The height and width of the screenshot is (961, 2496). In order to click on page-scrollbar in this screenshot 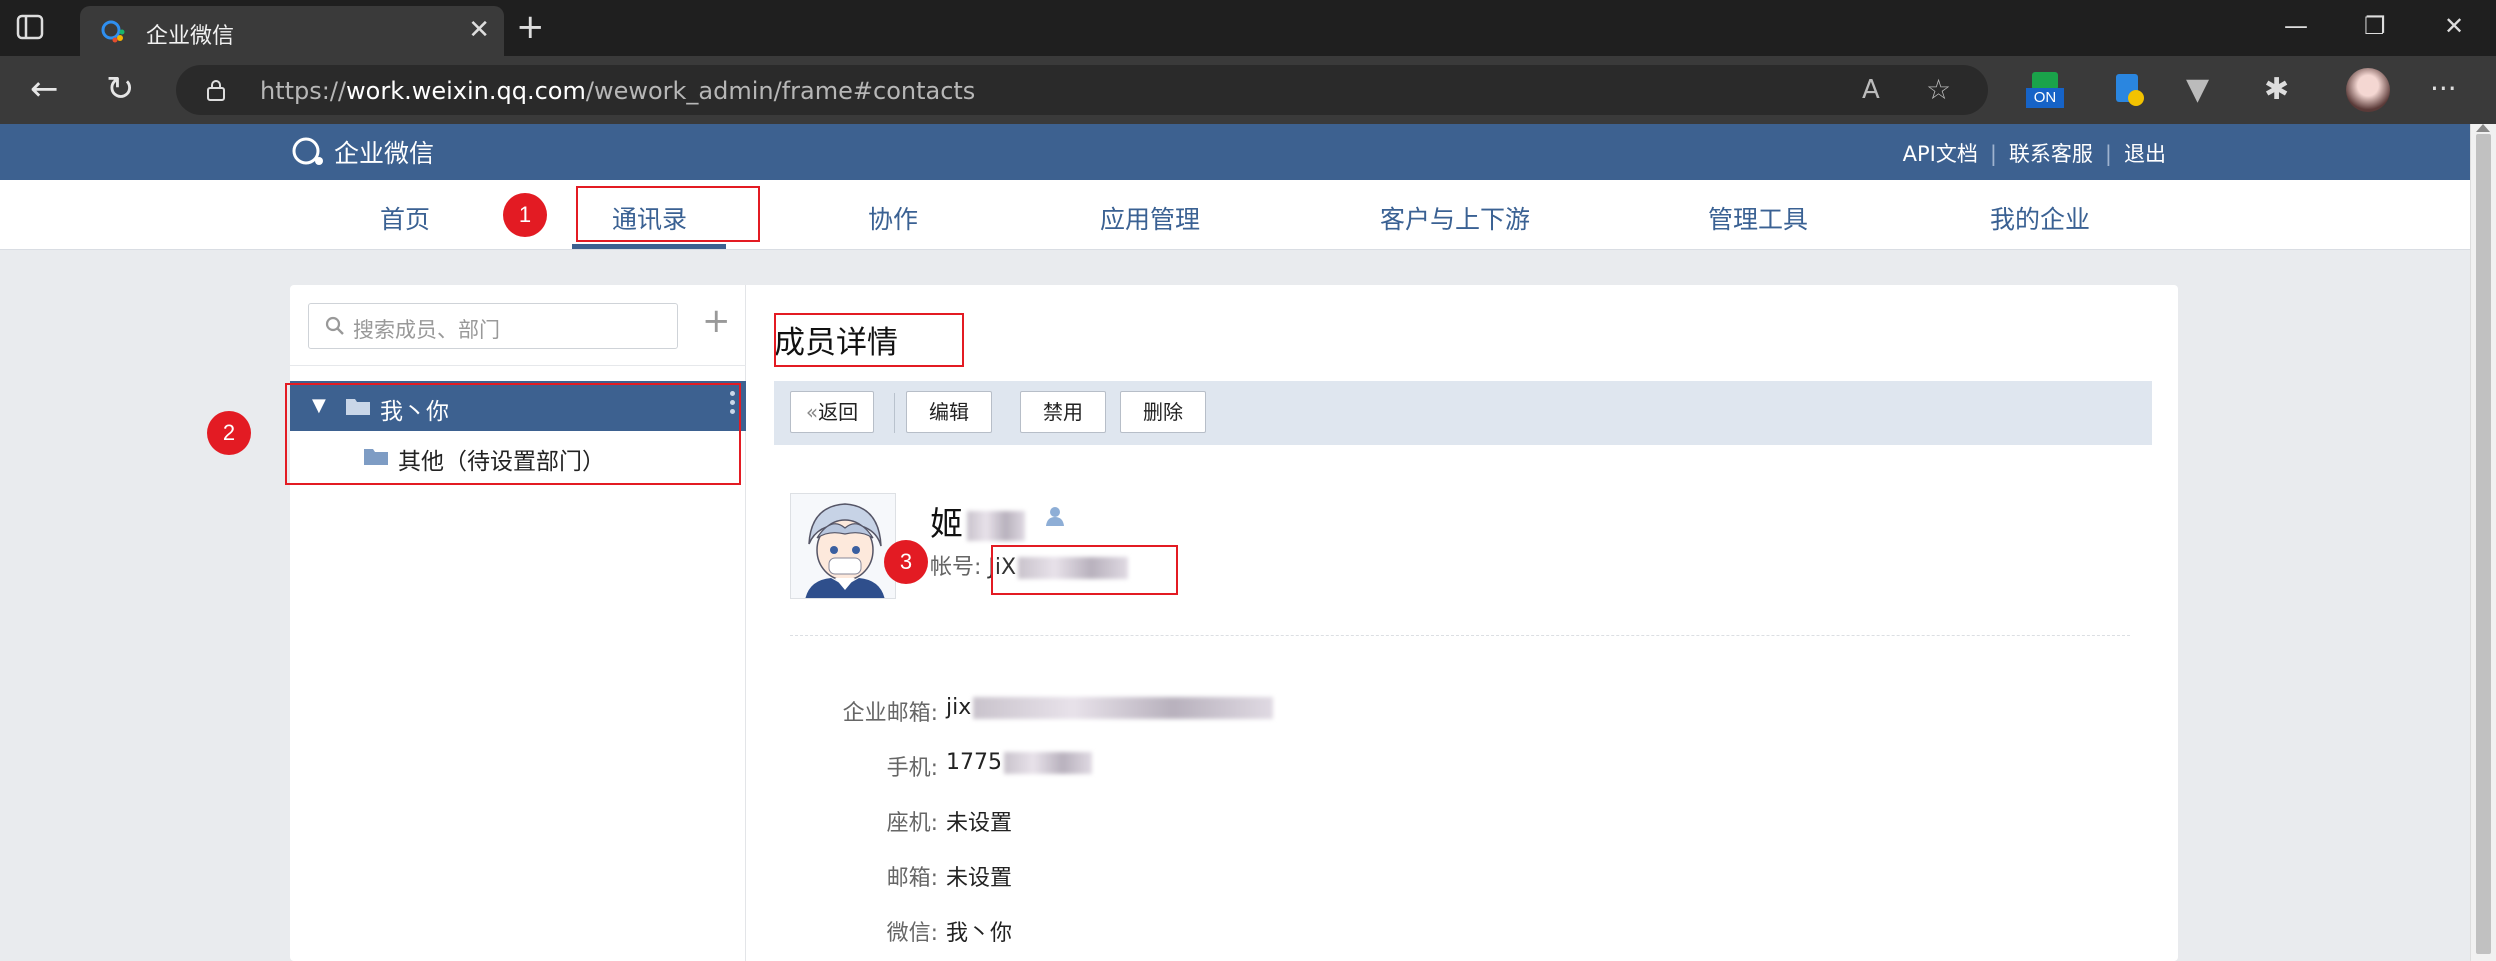, I will do `click(2483, 542)`.